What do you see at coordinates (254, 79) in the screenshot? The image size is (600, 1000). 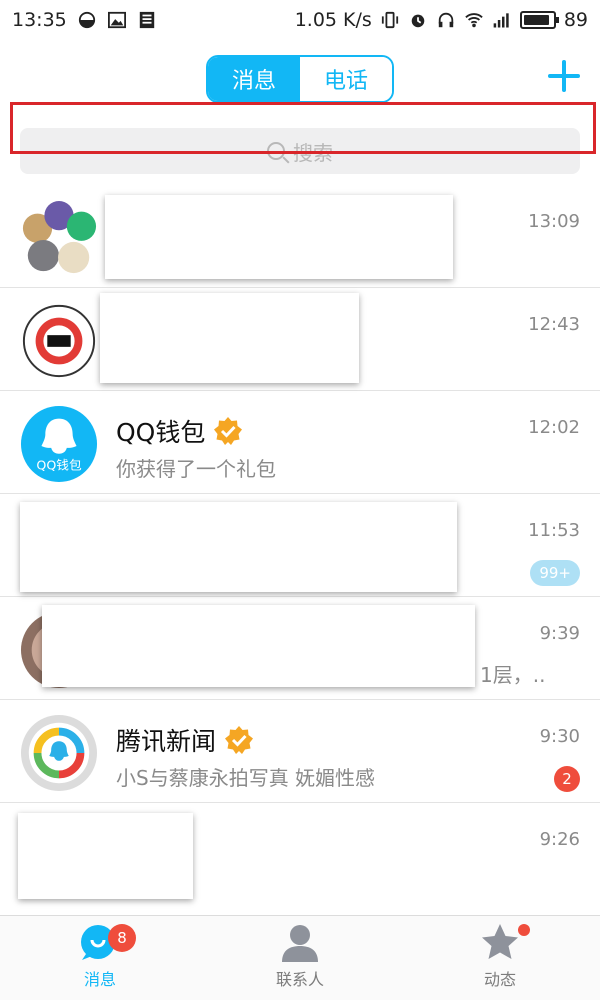 I see `tab-messages: 消息` at bounding box center [254, 79].